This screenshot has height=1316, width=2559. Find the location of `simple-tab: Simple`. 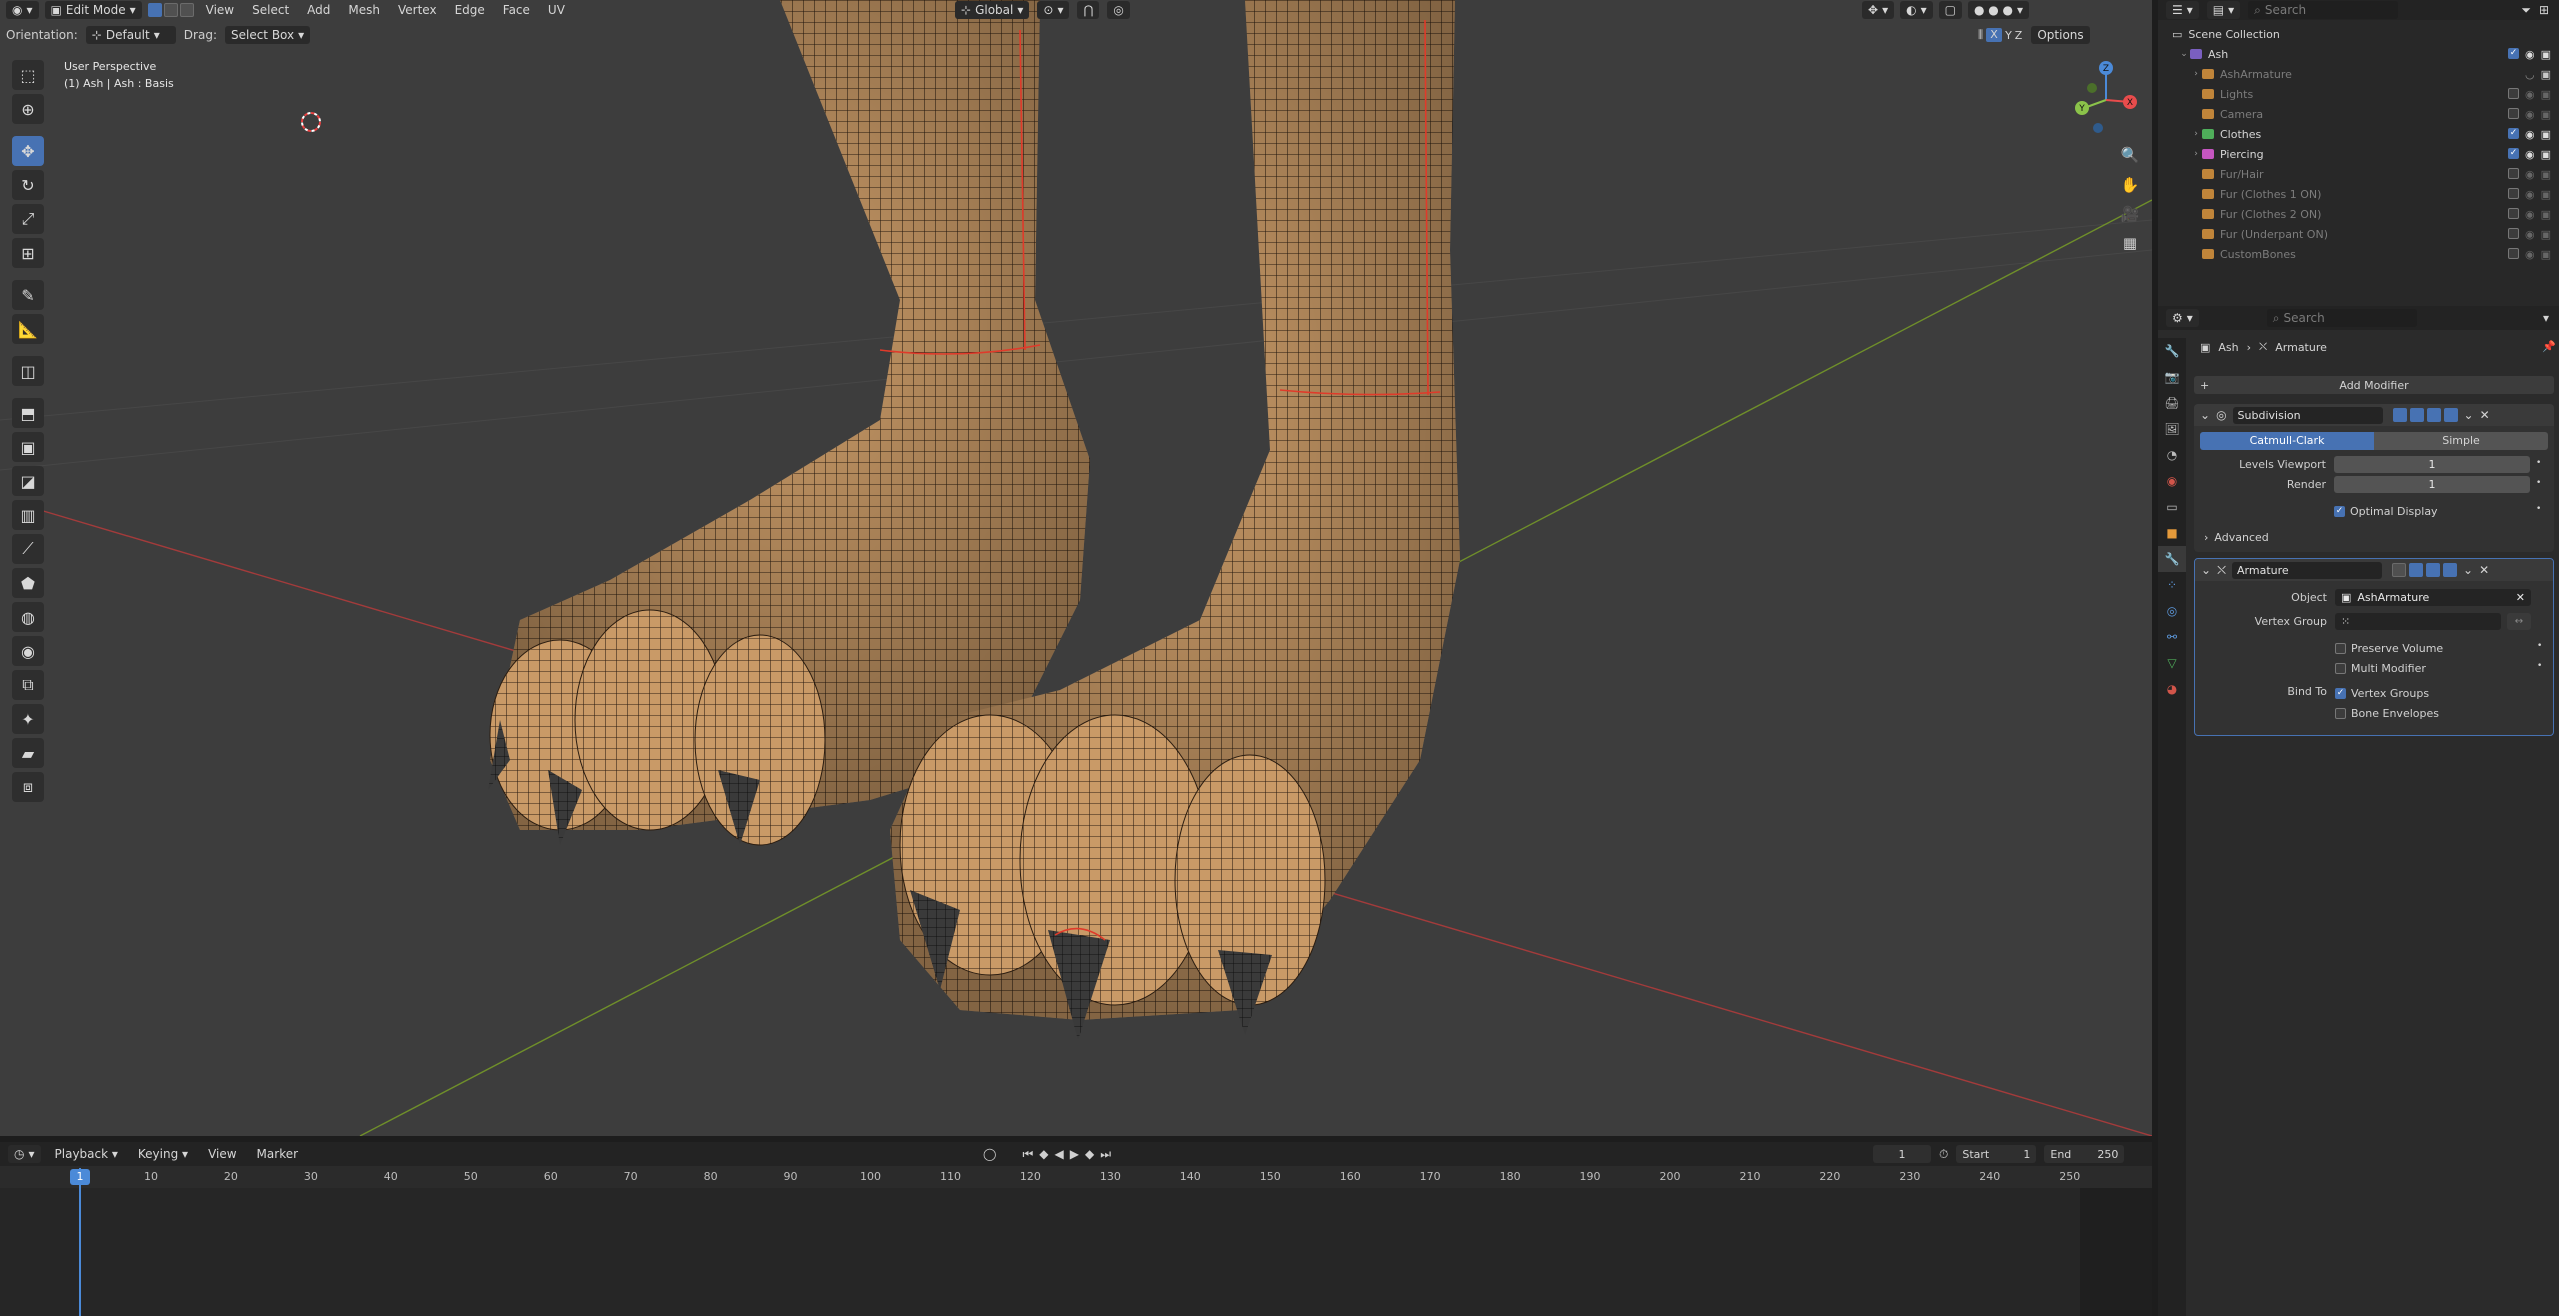

simple-tab: Simple is located at coordinates (2461, 441).